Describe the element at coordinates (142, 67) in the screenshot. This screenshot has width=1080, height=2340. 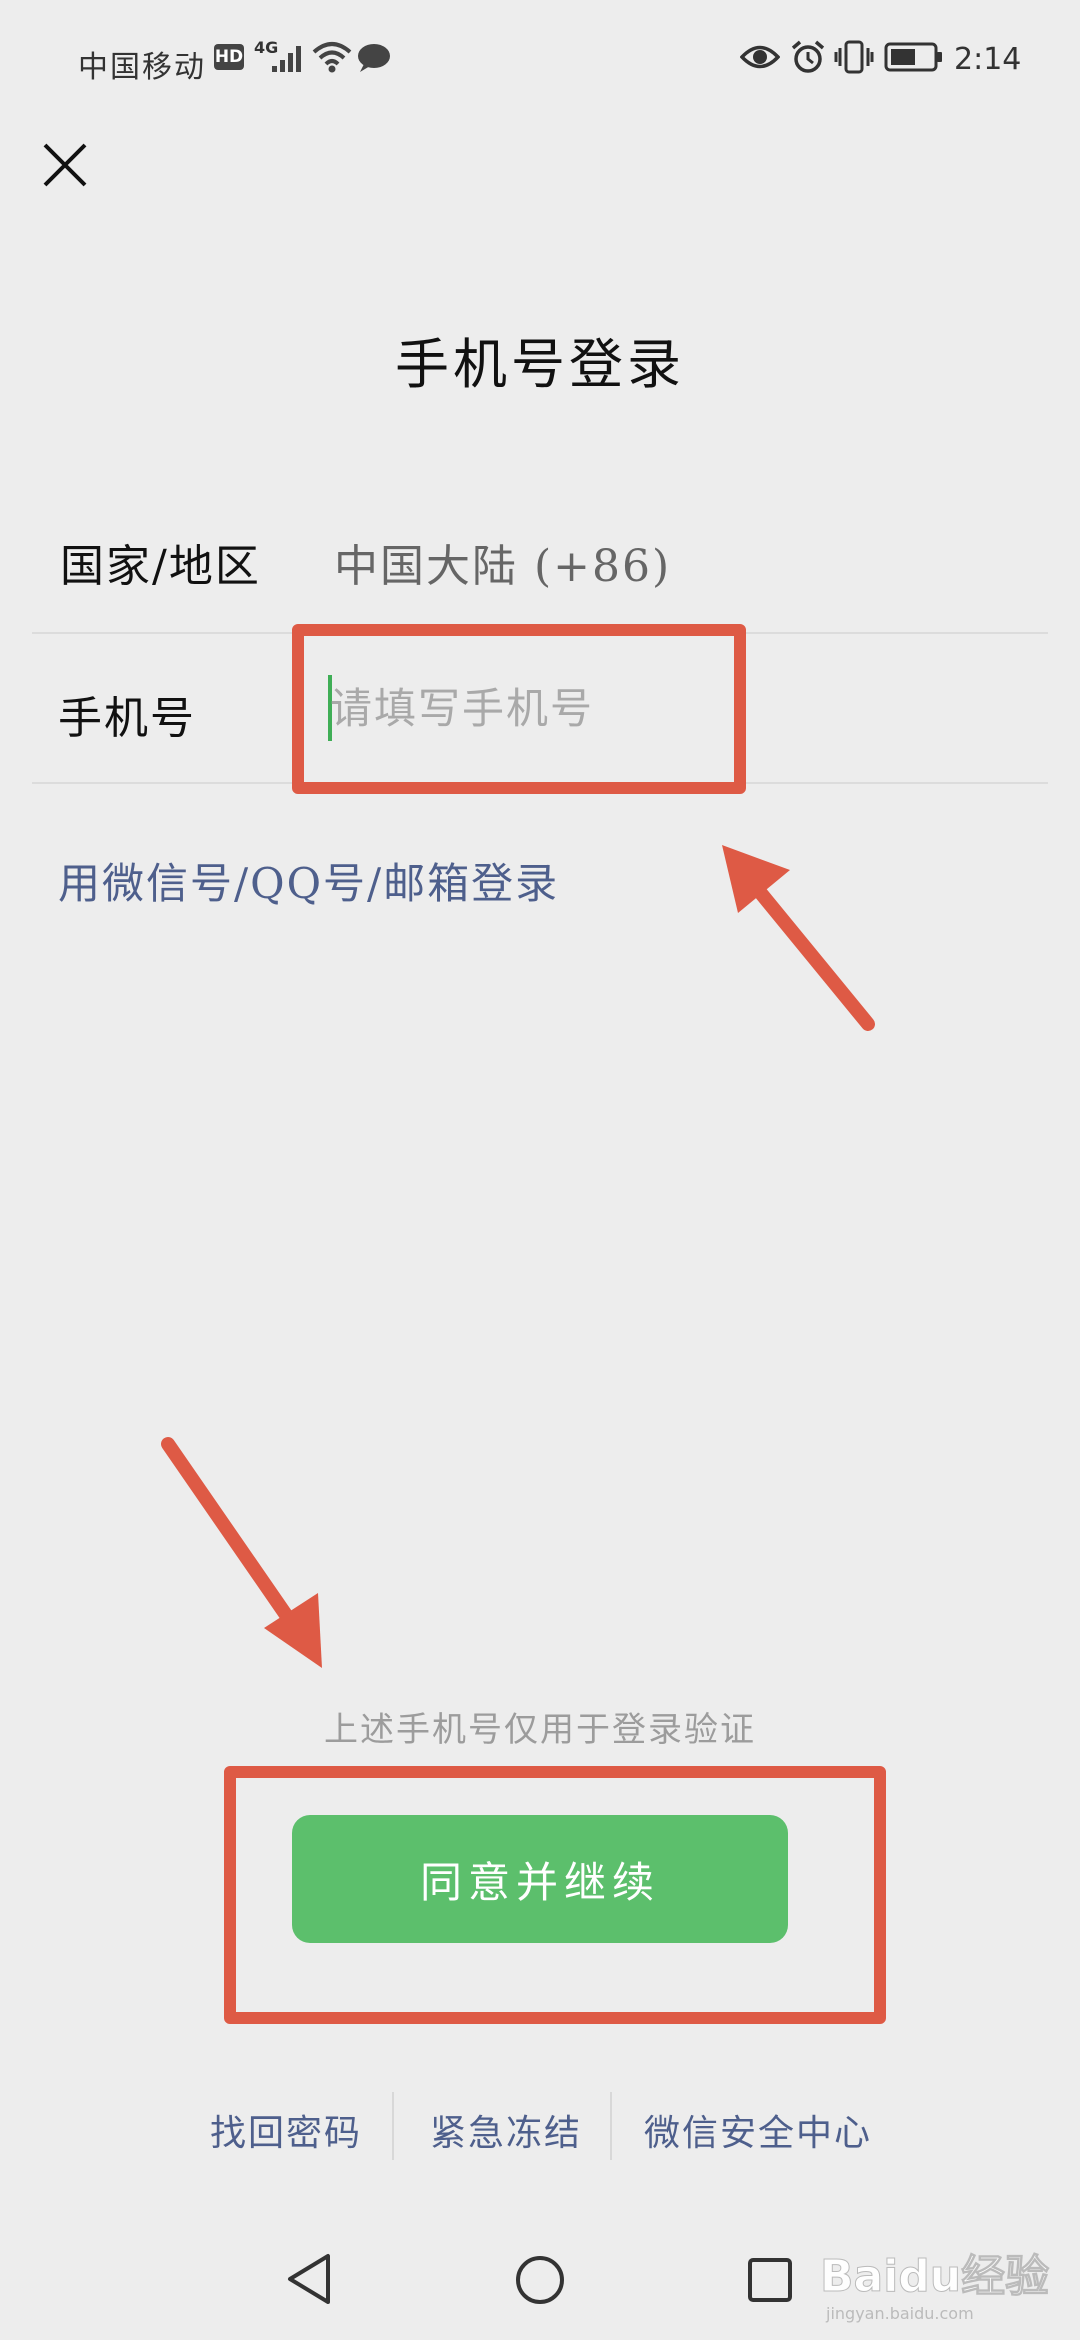
I see `carrier-name: 中国移动` at that location.